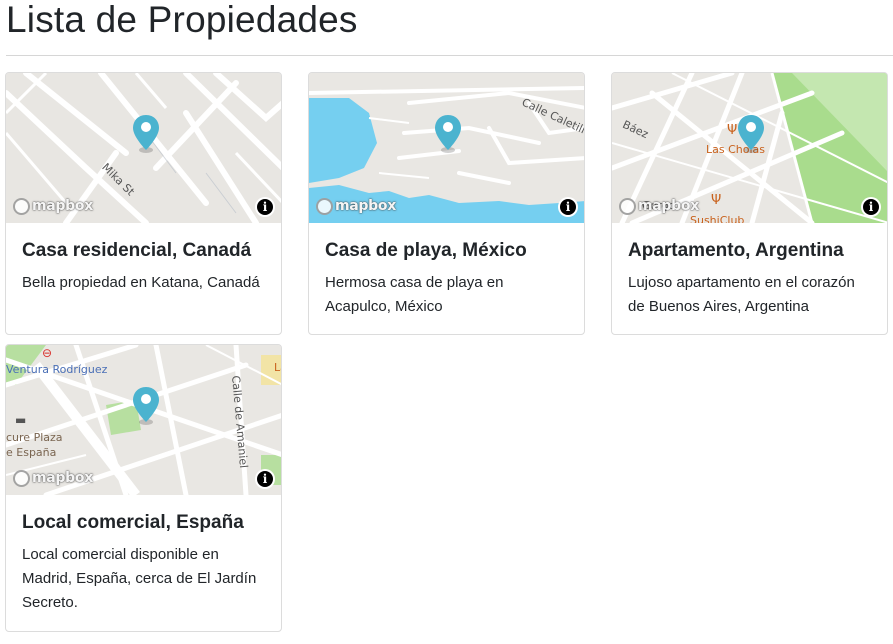 Image resolution: width=893 pixels, height=644 pixels. What do you see at coordinates (182, 20) in the screenshot?
I see `page-title: Lista de Propiedades` at bounding box center [182, 20].